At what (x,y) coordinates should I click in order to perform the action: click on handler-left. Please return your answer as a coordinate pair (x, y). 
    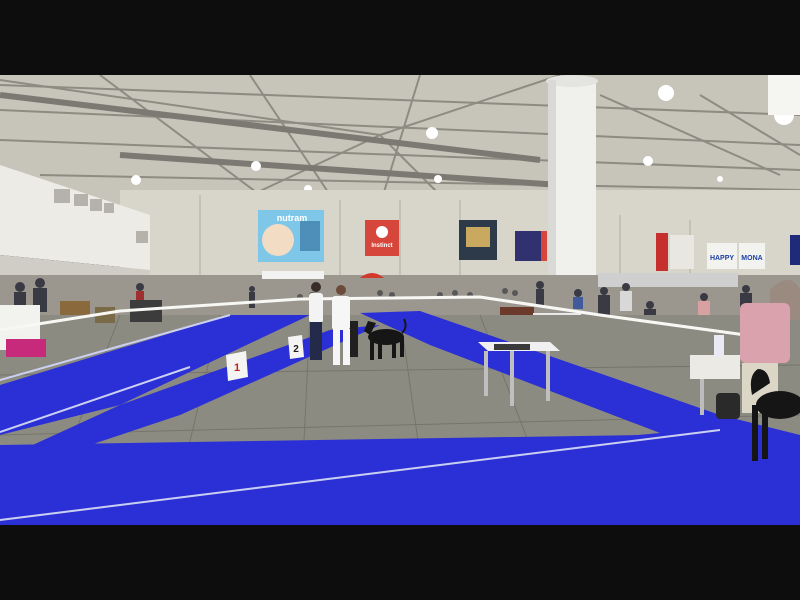
    Looking at the image, I should click on (316, 321).